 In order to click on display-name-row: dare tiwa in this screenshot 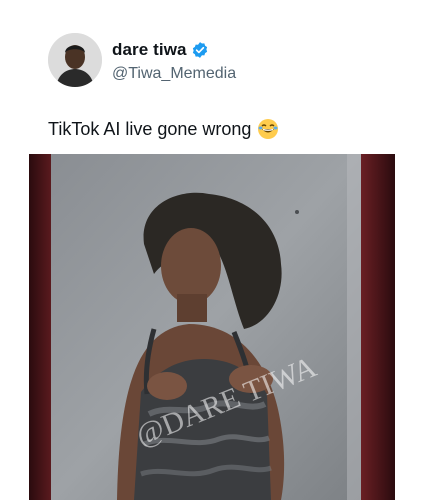, I will do `click(174, 50)`.